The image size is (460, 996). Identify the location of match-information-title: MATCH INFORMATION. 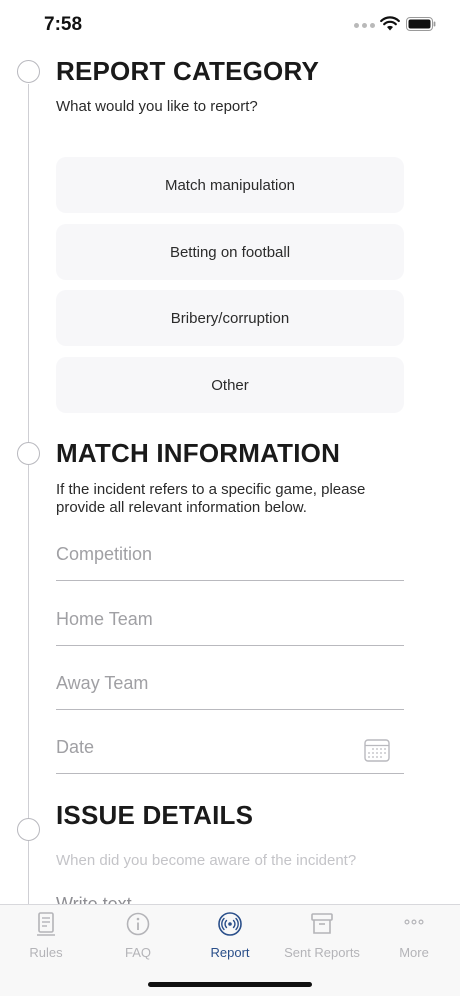
(198, 453).